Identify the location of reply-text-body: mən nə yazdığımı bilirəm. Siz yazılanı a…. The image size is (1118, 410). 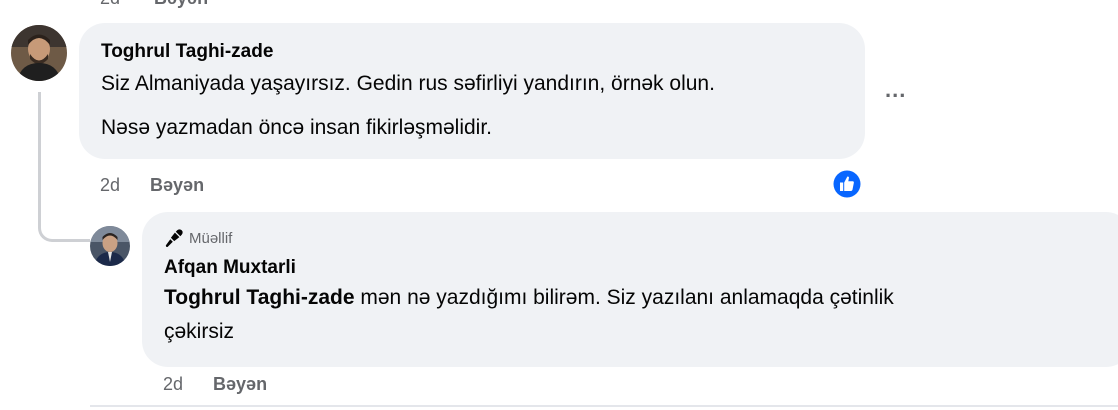
(624, 297).